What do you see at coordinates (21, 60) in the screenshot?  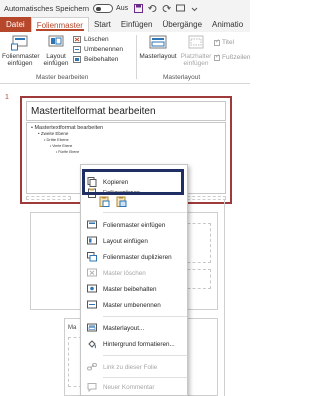 I see `insert-slide-master-label: Folienmaster einfügen` at bounding box center [21, 60].